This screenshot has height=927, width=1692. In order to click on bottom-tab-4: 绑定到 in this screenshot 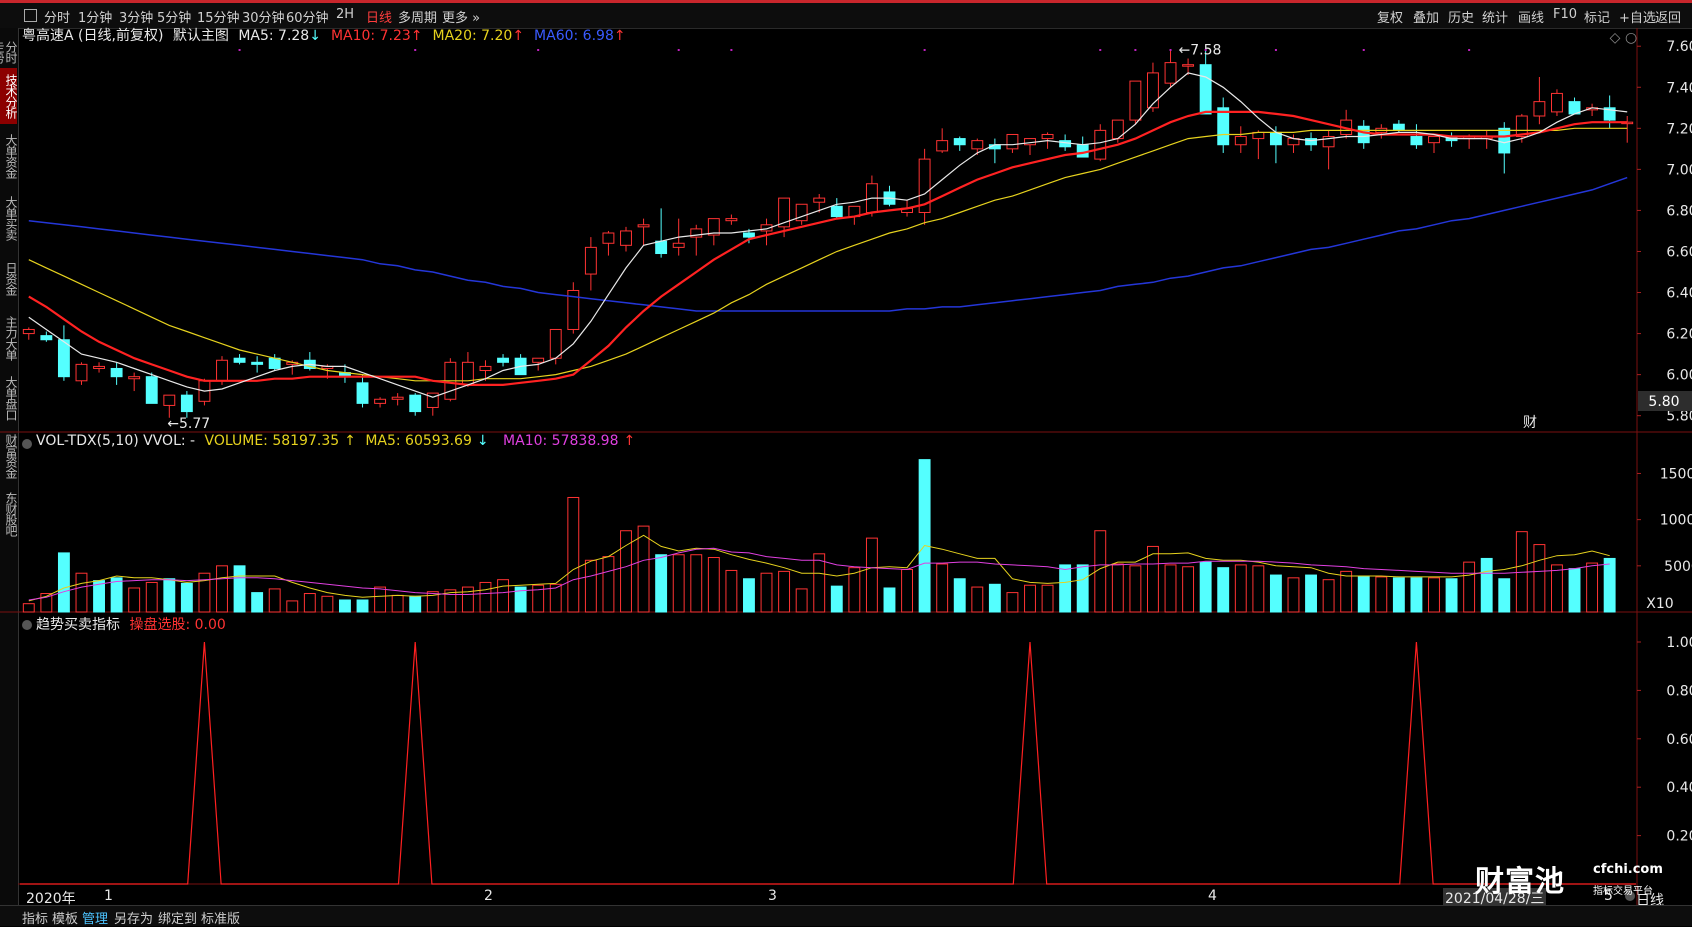, I will do `click(177, 917)`.